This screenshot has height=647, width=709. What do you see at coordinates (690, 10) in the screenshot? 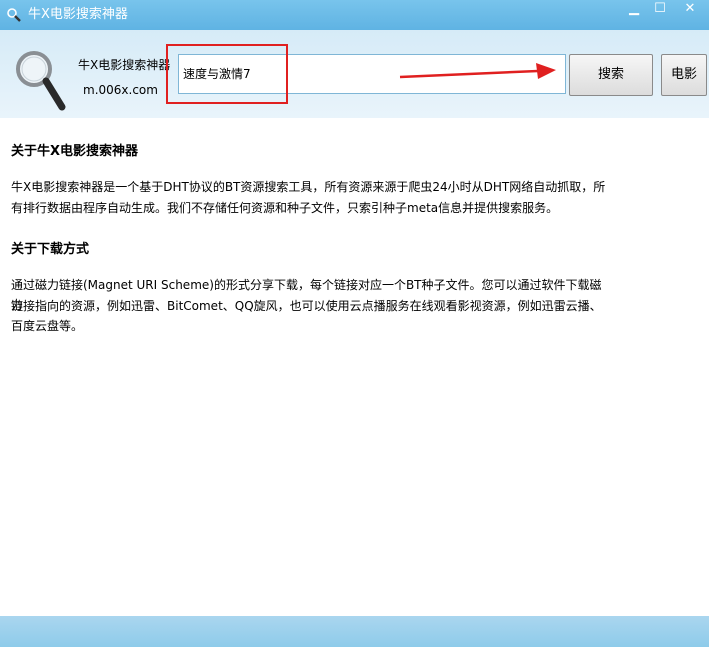
I see `close-icon: ✕` at bounding box center [690, 10].